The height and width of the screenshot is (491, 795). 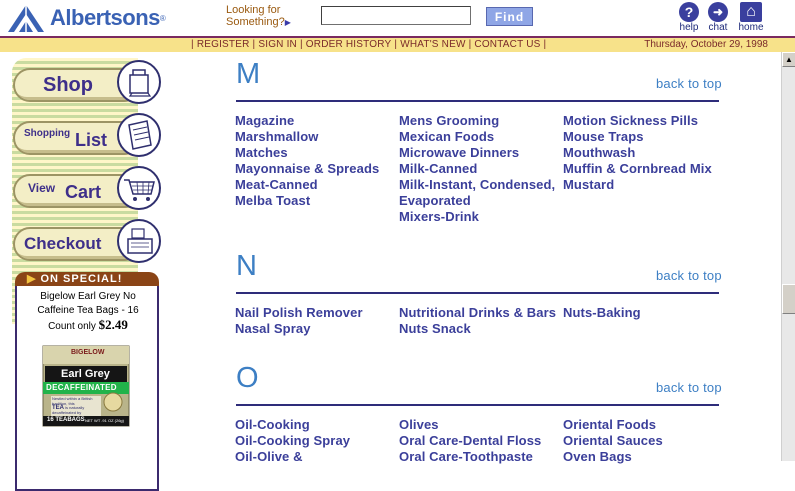 I want to click on category-link: Mayonnaise & Spreads, so click(x=307, y=169).